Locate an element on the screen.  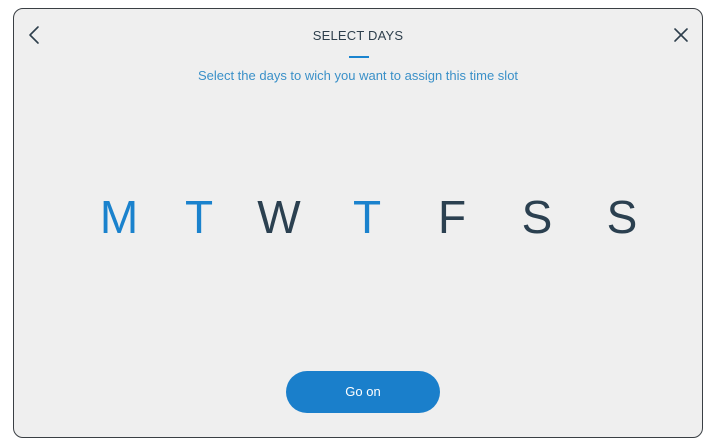
close-icon is located at coordinates (681, 35).